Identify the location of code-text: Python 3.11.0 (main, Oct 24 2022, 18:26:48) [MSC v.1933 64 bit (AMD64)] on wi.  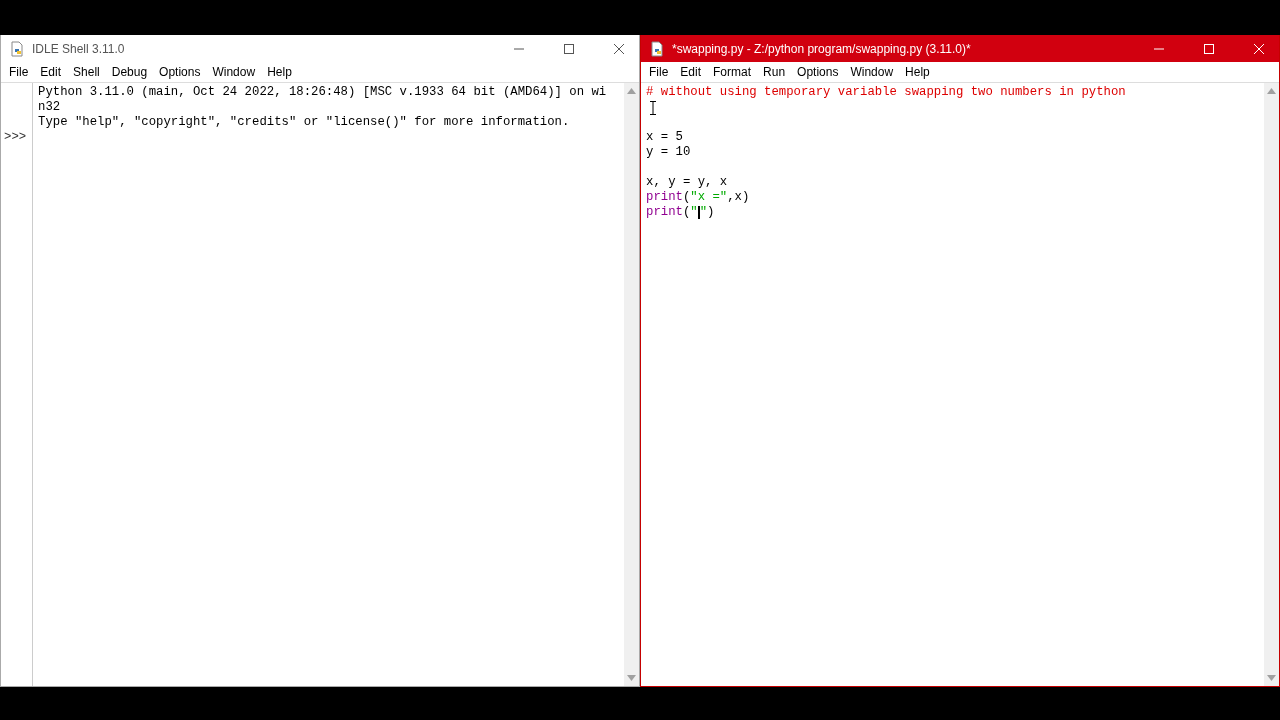
(322, 92).